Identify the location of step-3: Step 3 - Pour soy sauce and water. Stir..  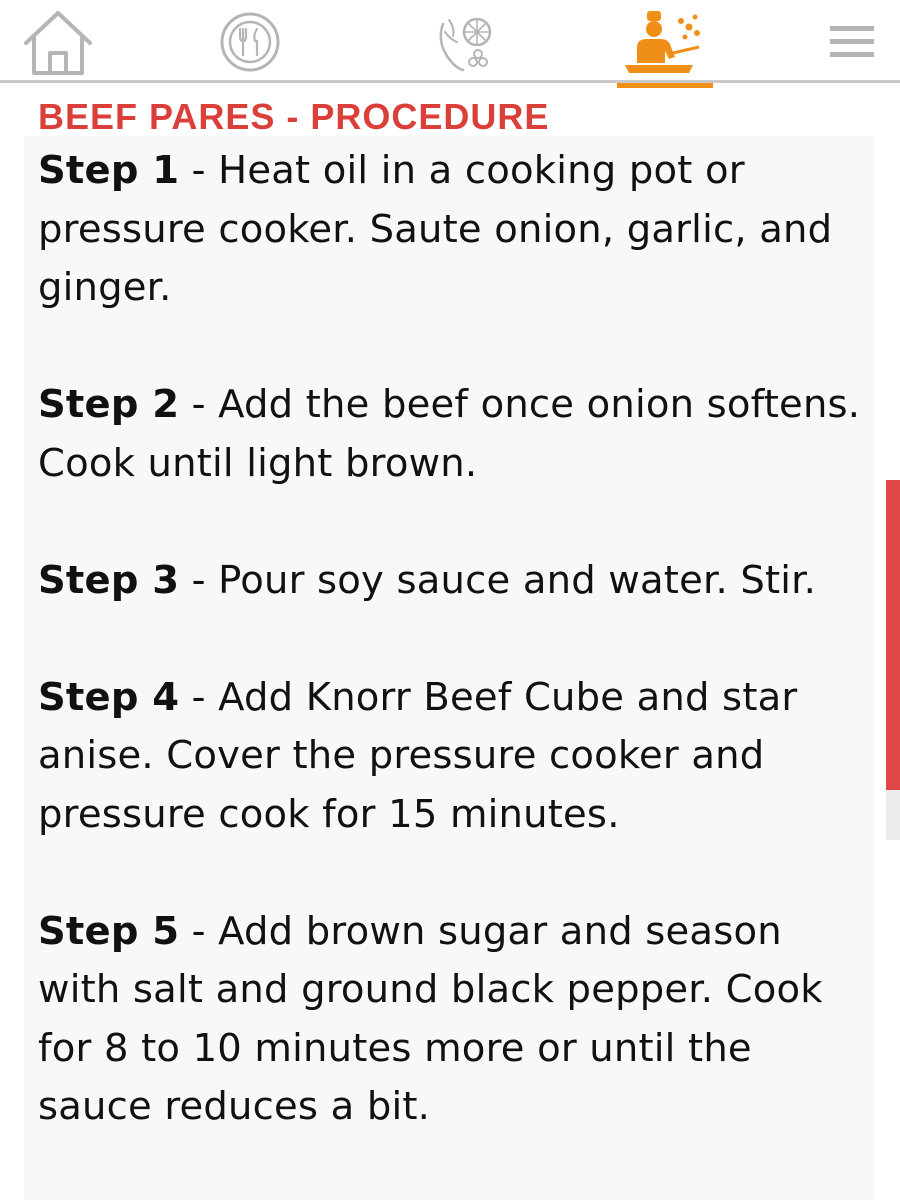
(453, 581).